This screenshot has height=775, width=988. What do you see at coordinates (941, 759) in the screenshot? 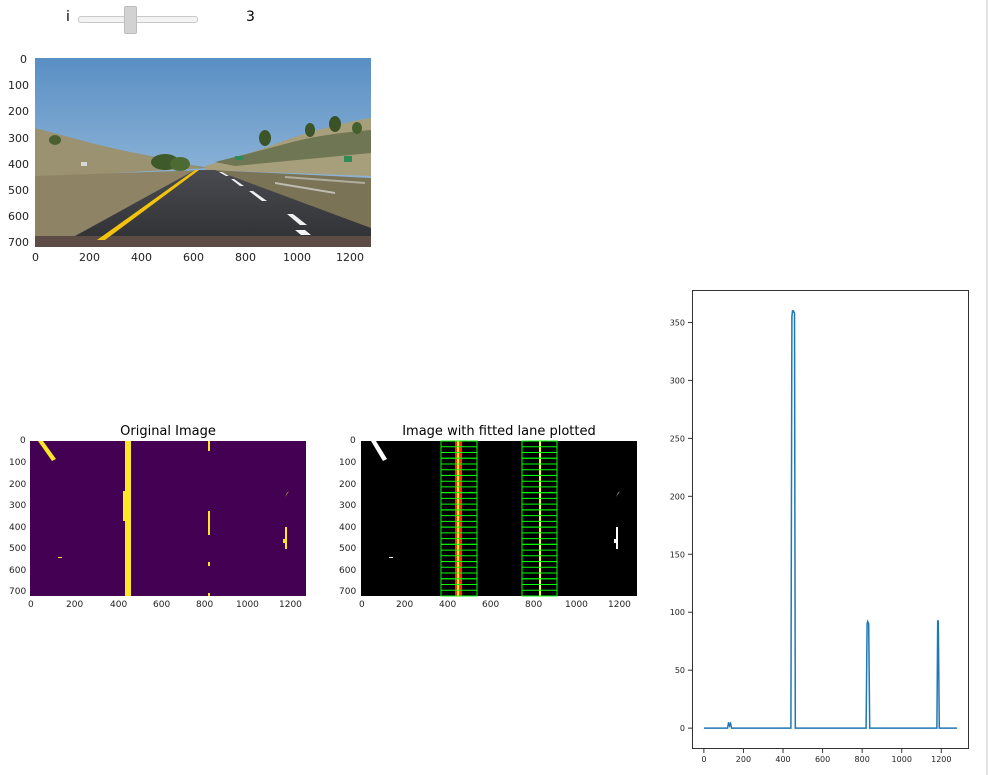
I see `hist-xtick-label: 1200` at bounding box center [941, 759].